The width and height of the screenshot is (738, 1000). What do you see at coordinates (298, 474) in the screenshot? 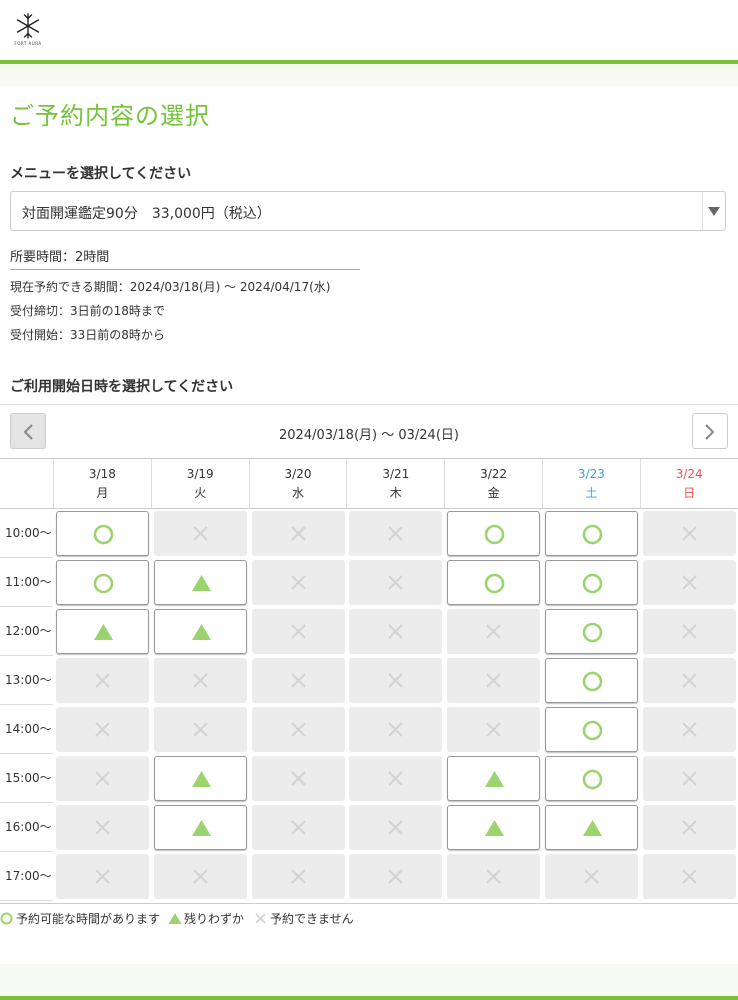
I see `day-date: 3/20` at bounding box center [298, 474].